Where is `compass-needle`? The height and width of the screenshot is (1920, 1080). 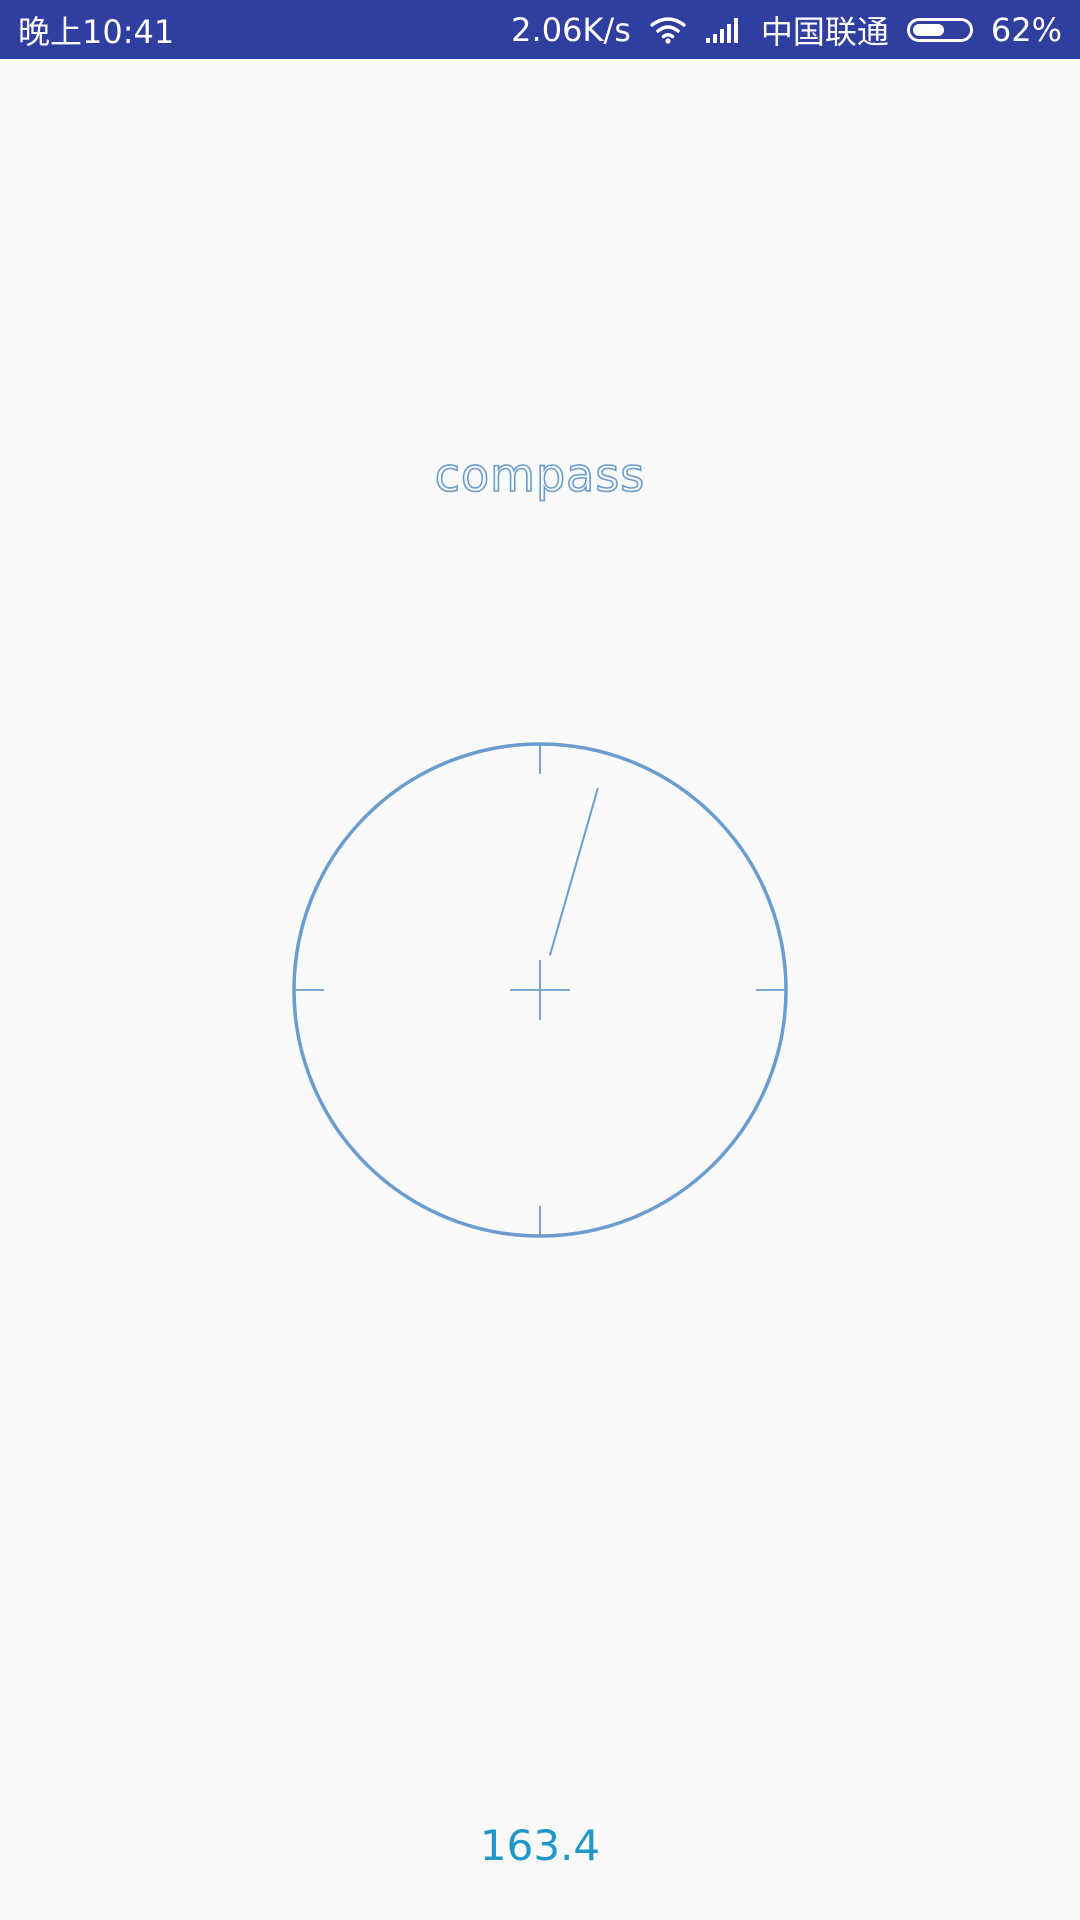
compass-needle is located at coordinates (573, 871).